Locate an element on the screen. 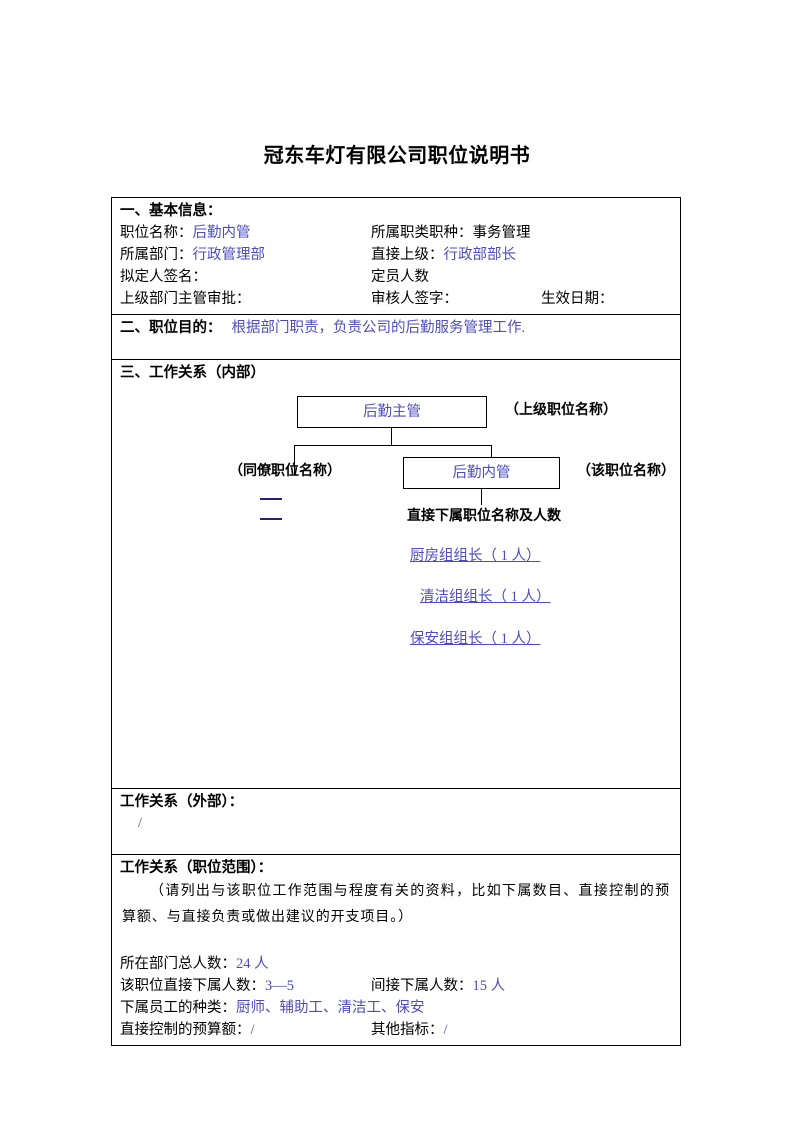 This screenshot has width=793, height=1122. label-headcount: 定员人数 is located at coordinates (400, 277).